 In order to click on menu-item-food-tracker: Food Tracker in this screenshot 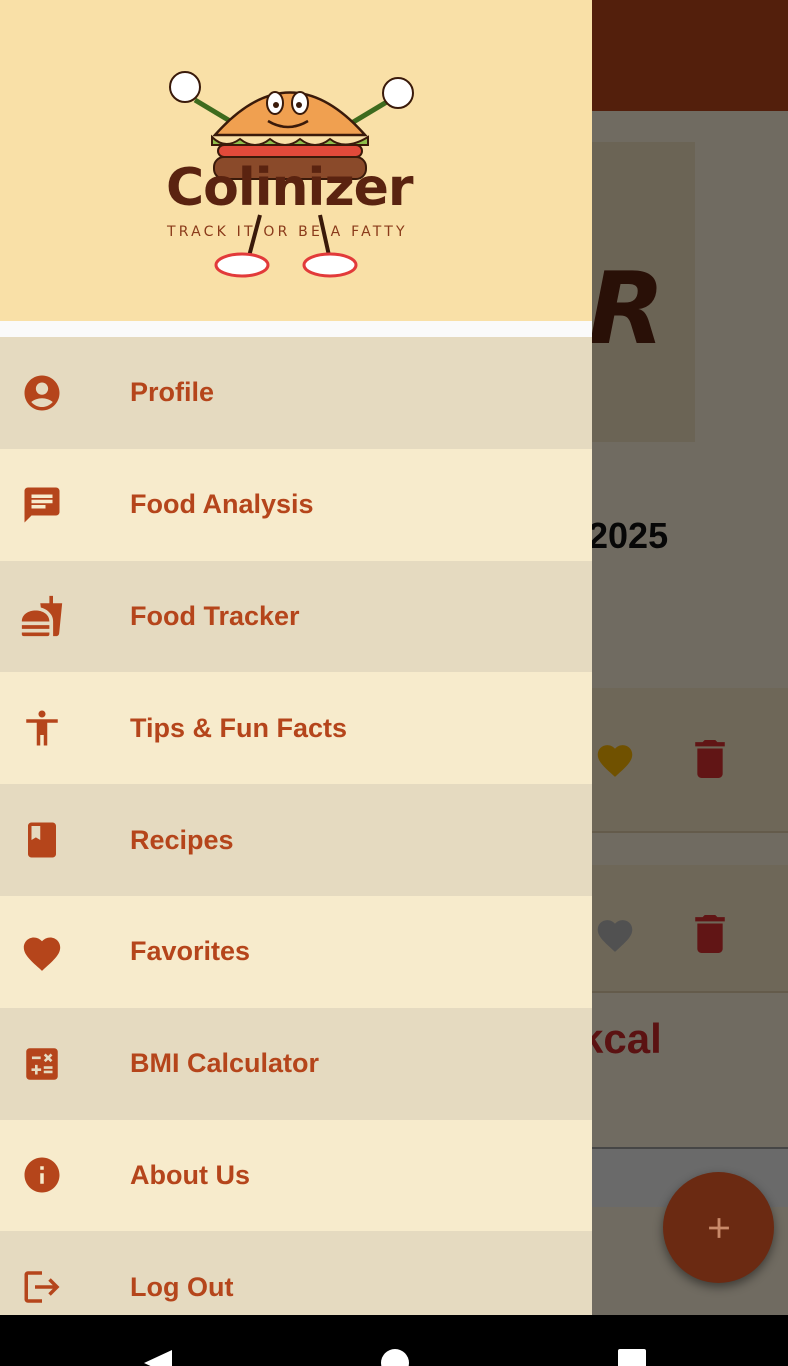, I will do `click(296, 616)`.